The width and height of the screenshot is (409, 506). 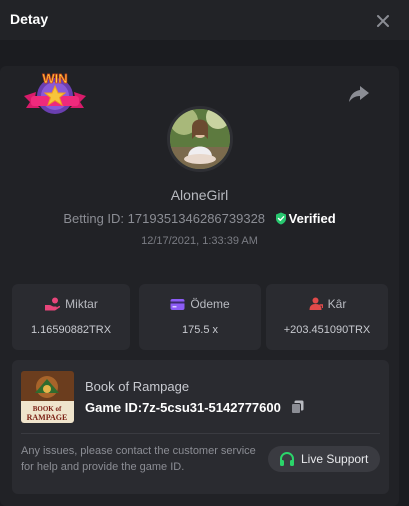 I want to click on stat-amount: Miktar 1.16590882TRX, so click(x=71, y=317).